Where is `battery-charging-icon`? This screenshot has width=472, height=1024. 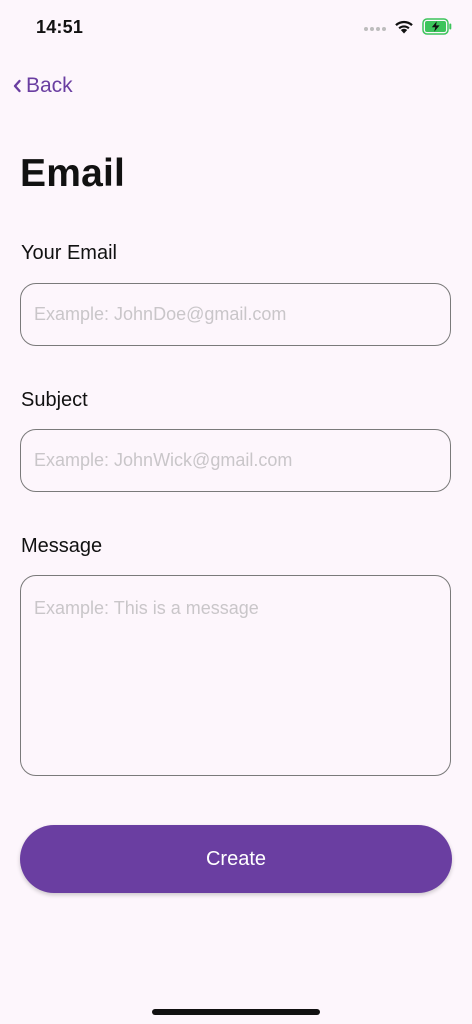
battery-charging-icon is located at coordinates (437, 29).